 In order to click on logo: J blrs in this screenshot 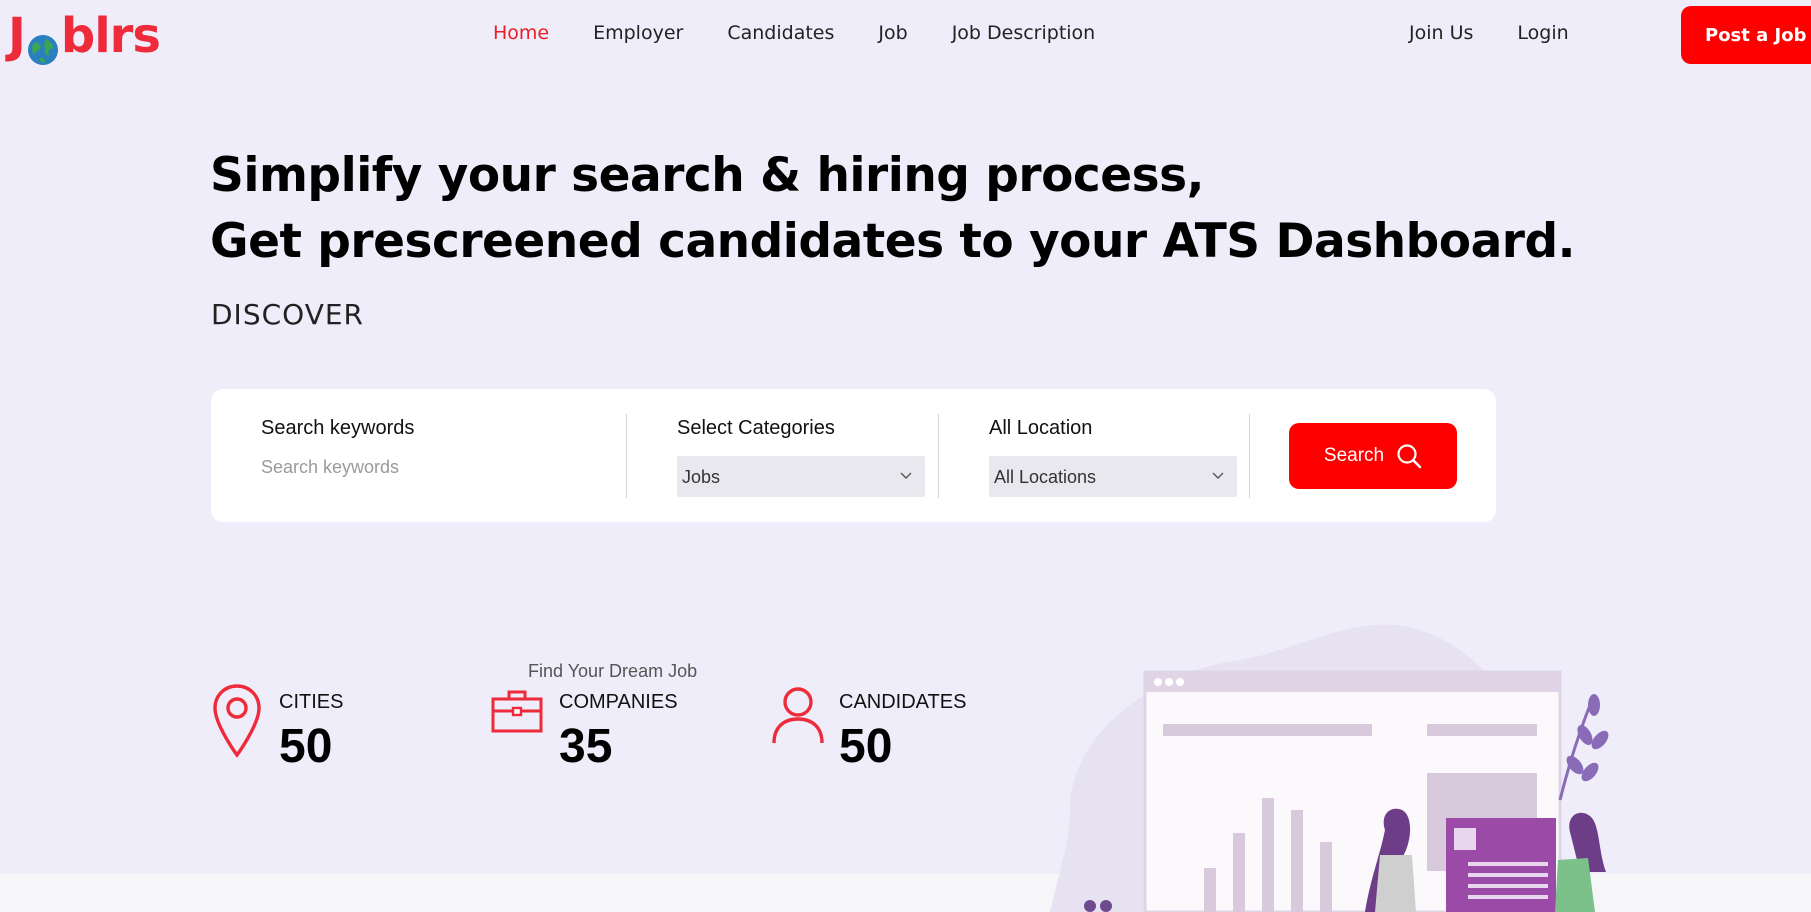, I will do `click(84, 36)`.